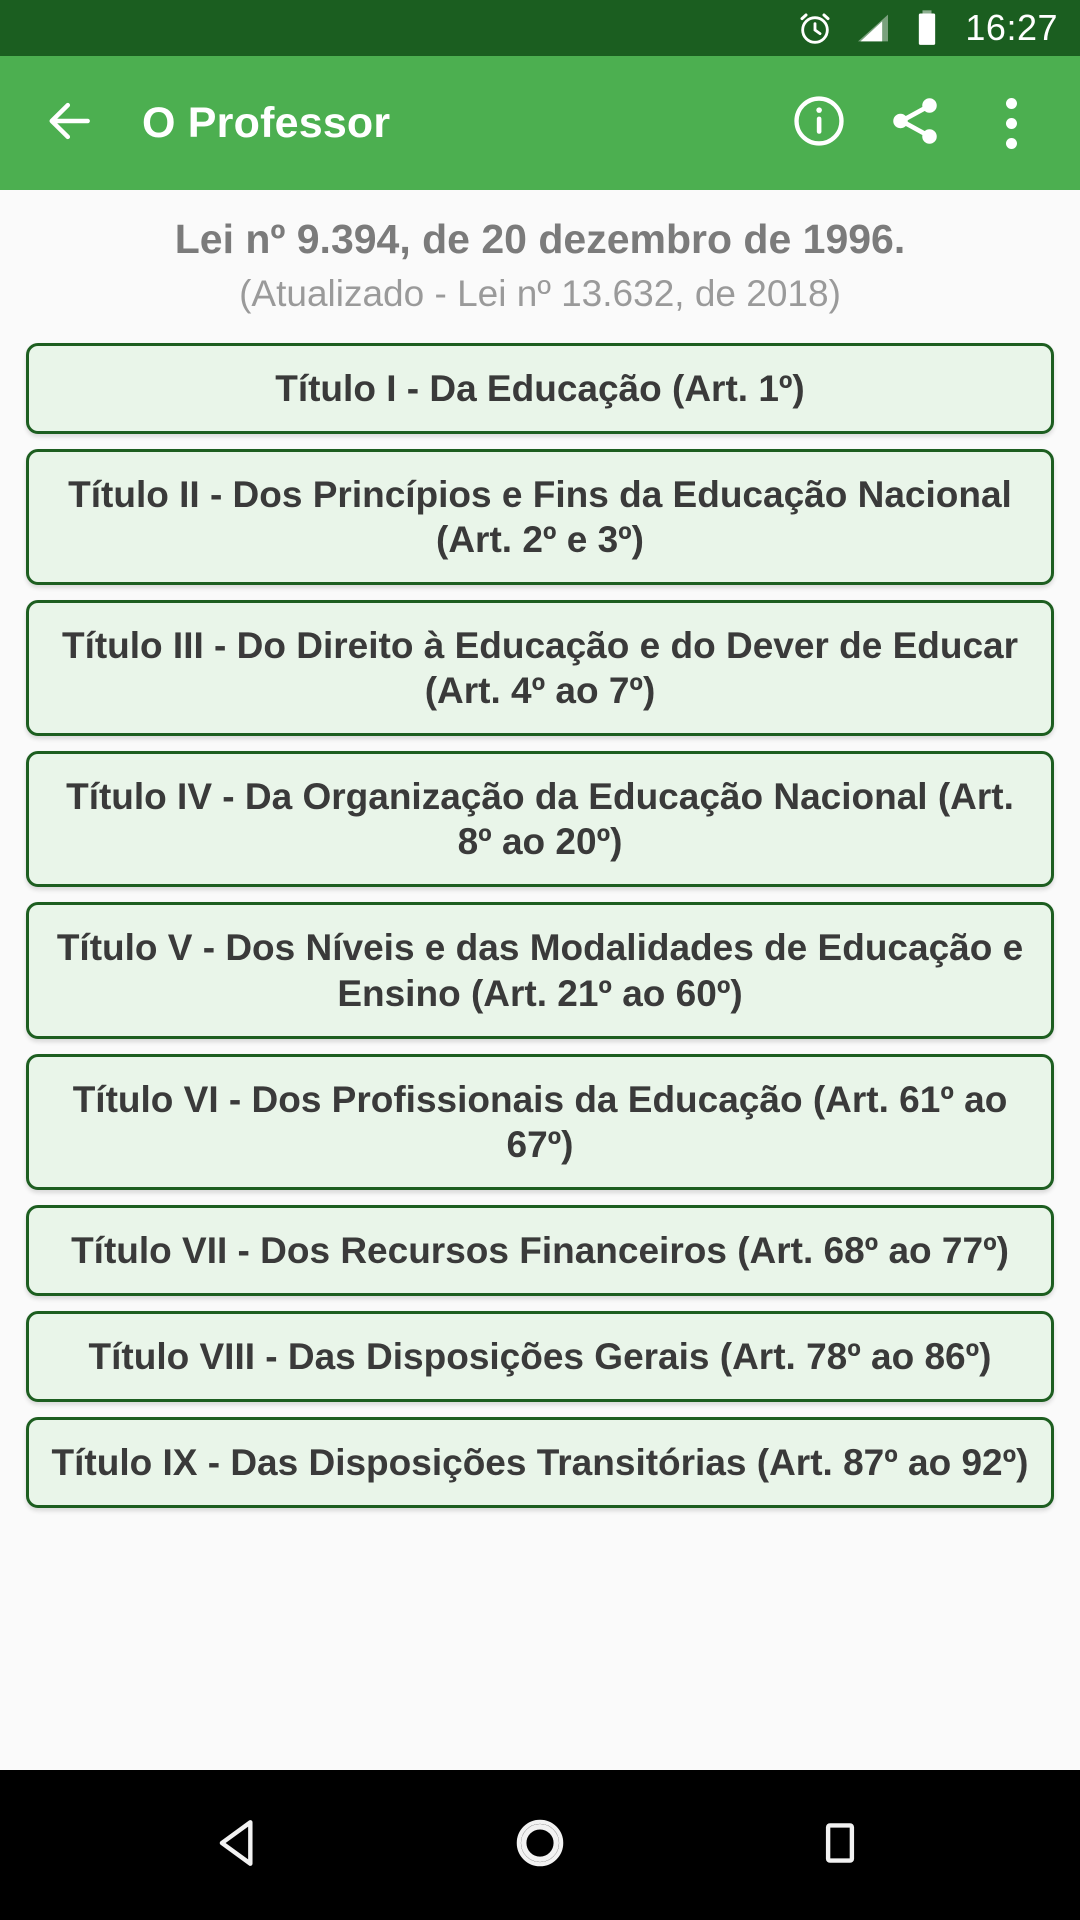 The width and height of the screenshot is (1080, 1920). Describe the element at coordinates (873, 28) in the screenshot. I see `signal-cellular-icon` at that location.